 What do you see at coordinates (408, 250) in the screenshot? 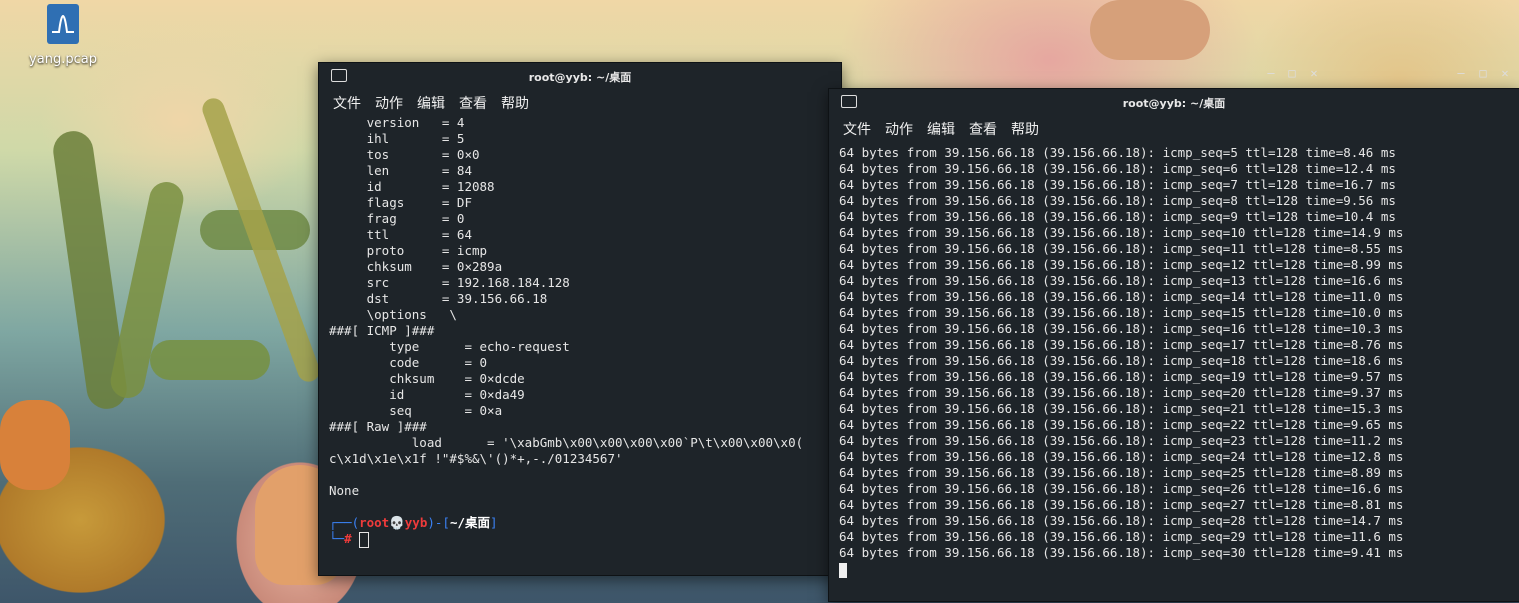
I see `terminal-line: proto = icmp` at bounding box center [408, 250].